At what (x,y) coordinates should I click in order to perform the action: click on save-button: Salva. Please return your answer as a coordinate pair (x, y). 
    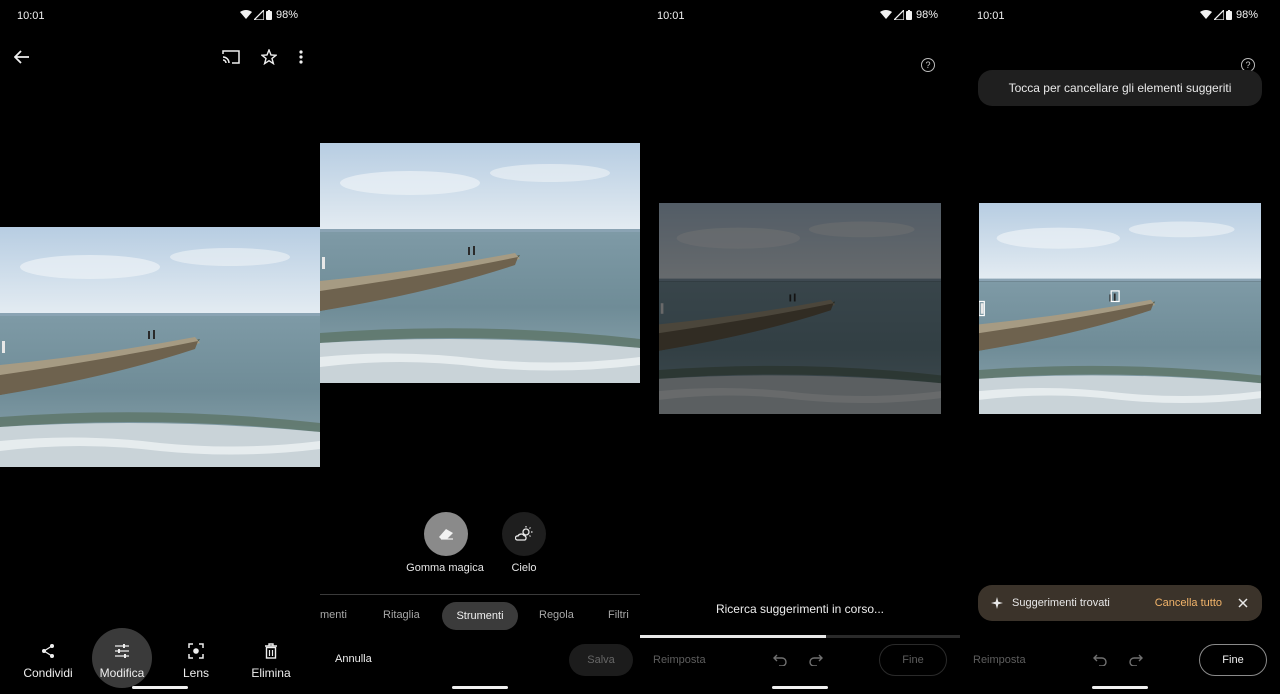
    Looking at the image, I should click on (601, 660).